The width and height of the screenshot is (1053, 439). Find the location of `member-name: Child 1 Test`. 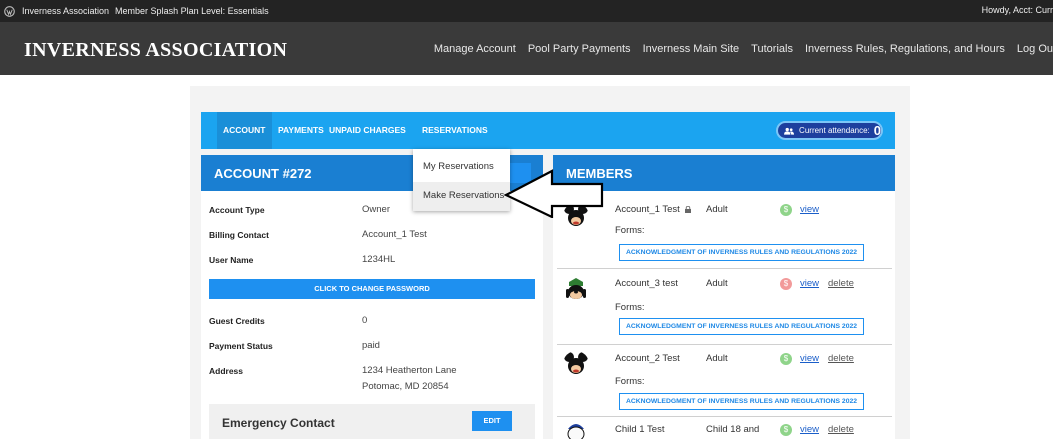

member-name: Child 1 Test is located at coordinates (640, 429).